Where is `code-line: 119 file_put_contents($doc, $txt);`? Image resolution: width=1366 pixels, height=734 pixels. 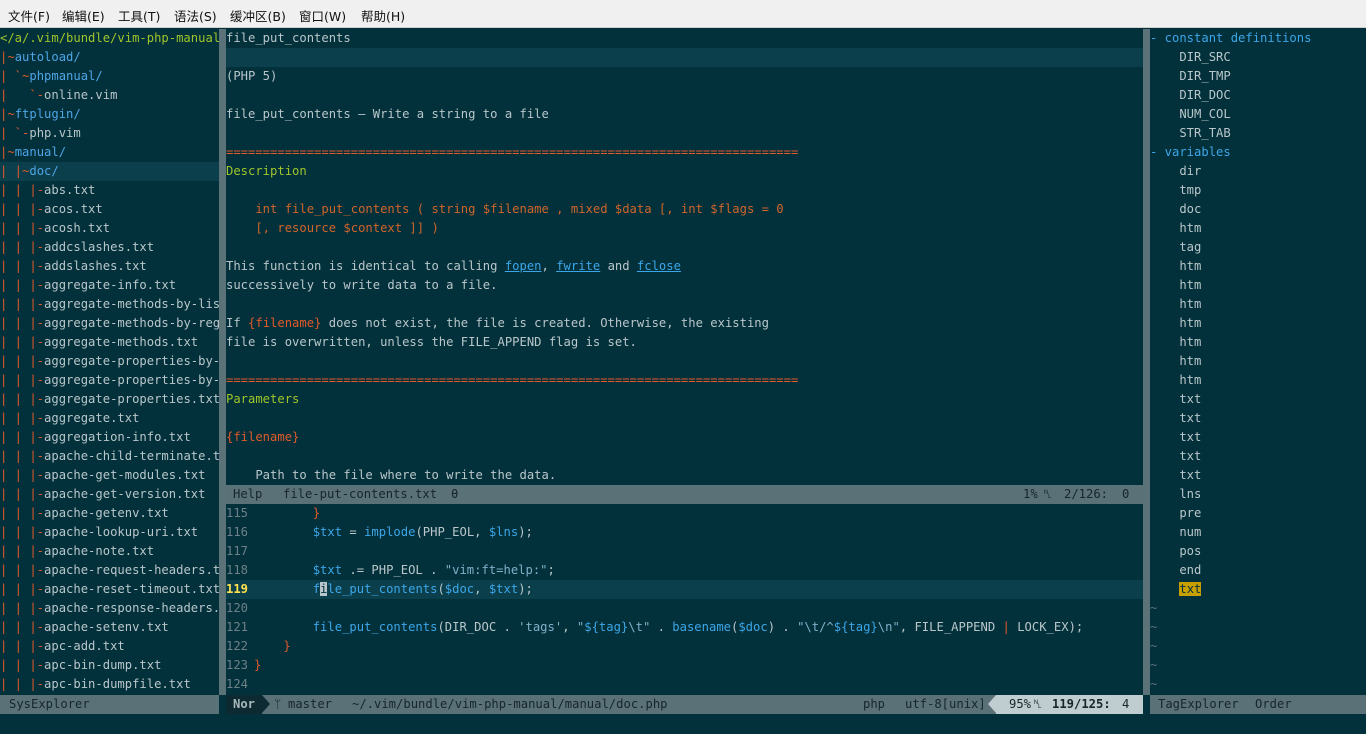 code-line: 119 file_put_contents($doc, $txt); is located at coordinates (684, 589).